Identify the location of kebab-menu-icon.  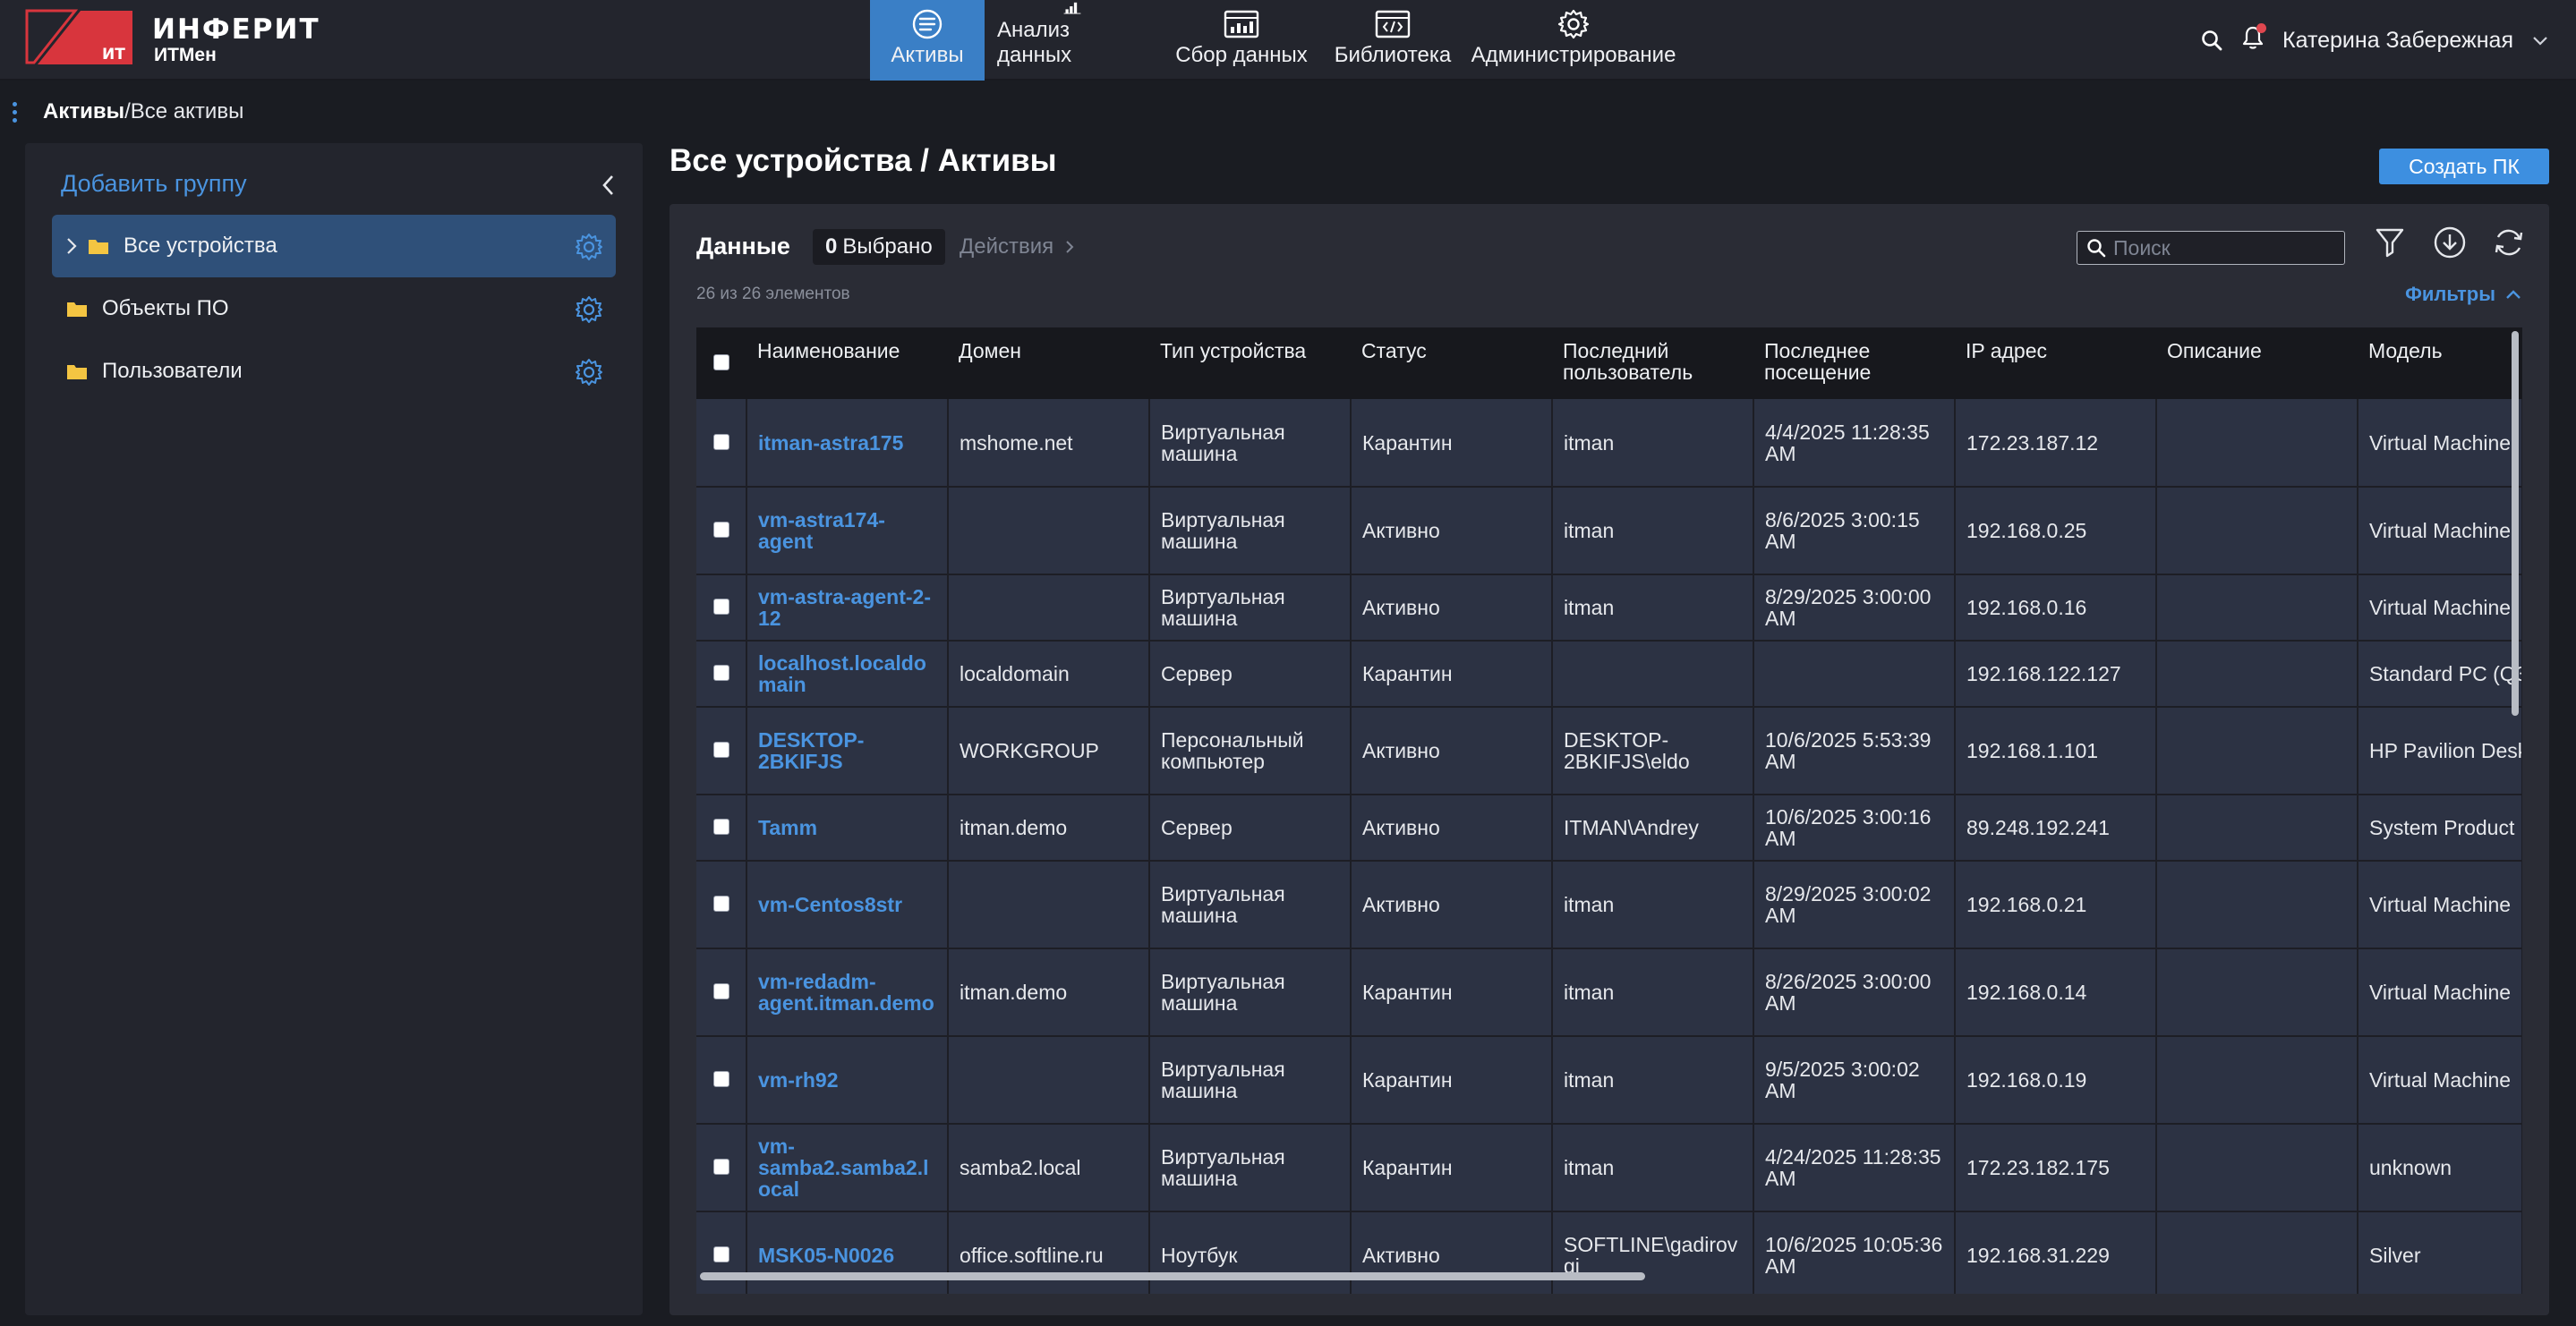
(14, 112).